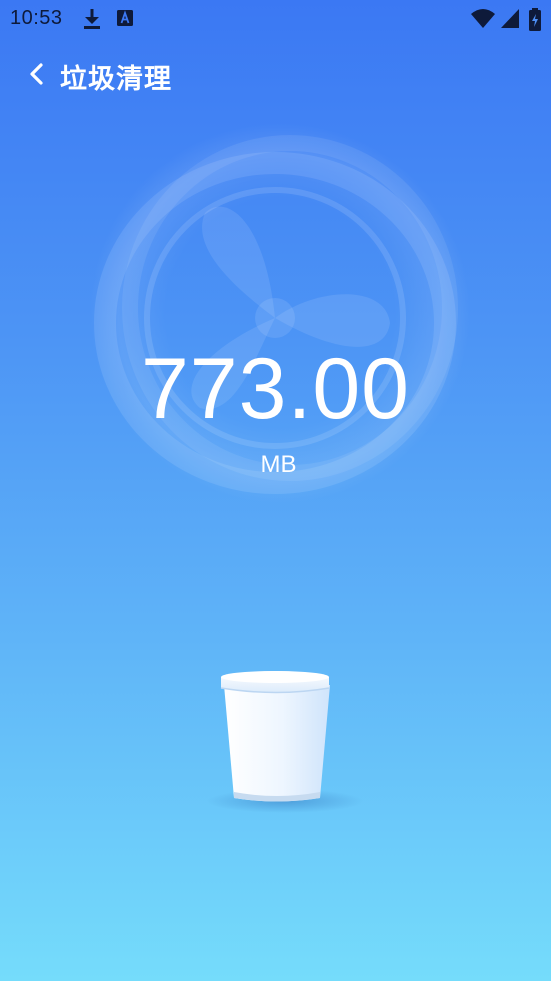 This screenshot has height=981, width=551. Describe the element at coordinates (125, 20) in the screenshot. I see `a-box-icon` at that location.